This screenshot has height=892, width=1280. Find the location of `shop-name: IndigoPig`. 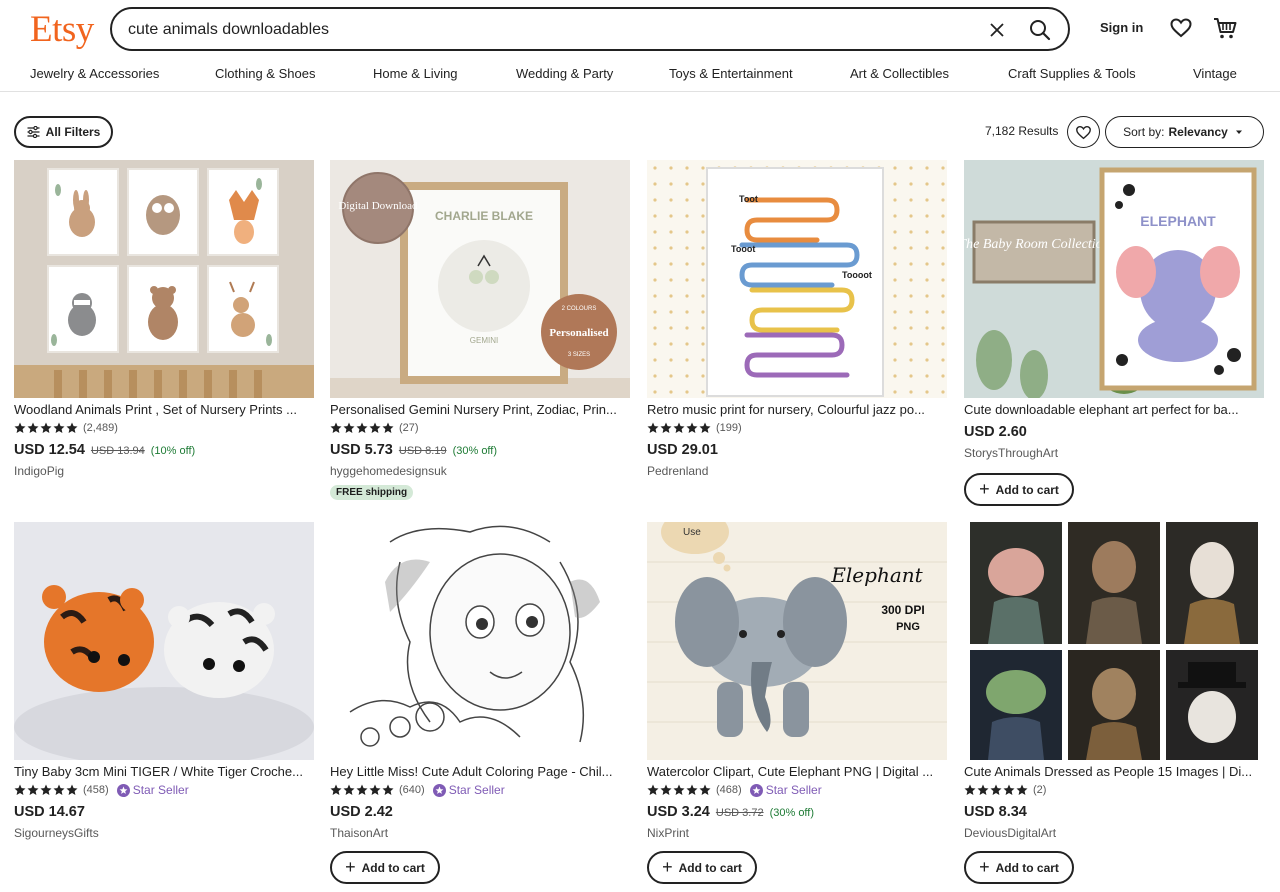

shop-name: IndigoPig is located at coordinates (39, 471).